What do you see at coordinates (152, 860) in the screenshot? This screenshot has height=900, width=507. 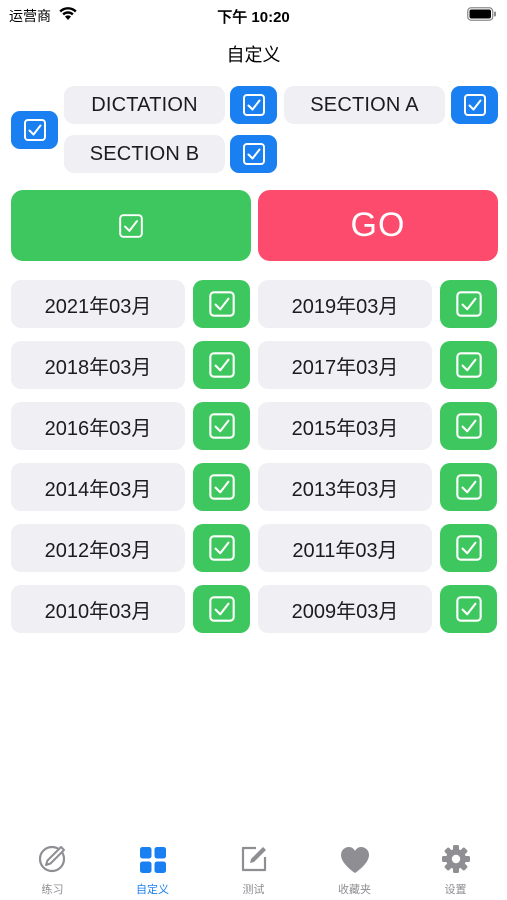 I see `grid-icon` at bounding box center [152, 860].